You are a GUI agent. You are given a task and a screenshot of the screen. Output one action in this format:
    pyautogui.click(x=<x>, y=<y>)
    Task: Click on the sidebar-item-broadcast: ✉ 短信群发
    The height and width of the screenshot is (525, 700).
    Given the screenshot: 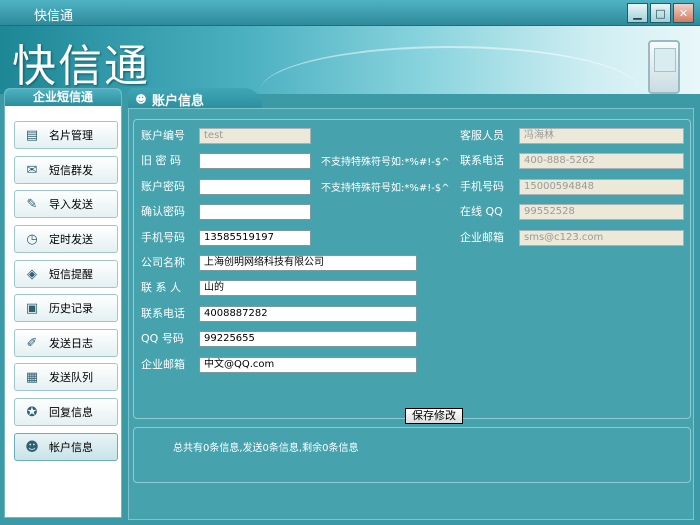 What is the action you would take?
    pyautogui.click(x=66, y=170)
    